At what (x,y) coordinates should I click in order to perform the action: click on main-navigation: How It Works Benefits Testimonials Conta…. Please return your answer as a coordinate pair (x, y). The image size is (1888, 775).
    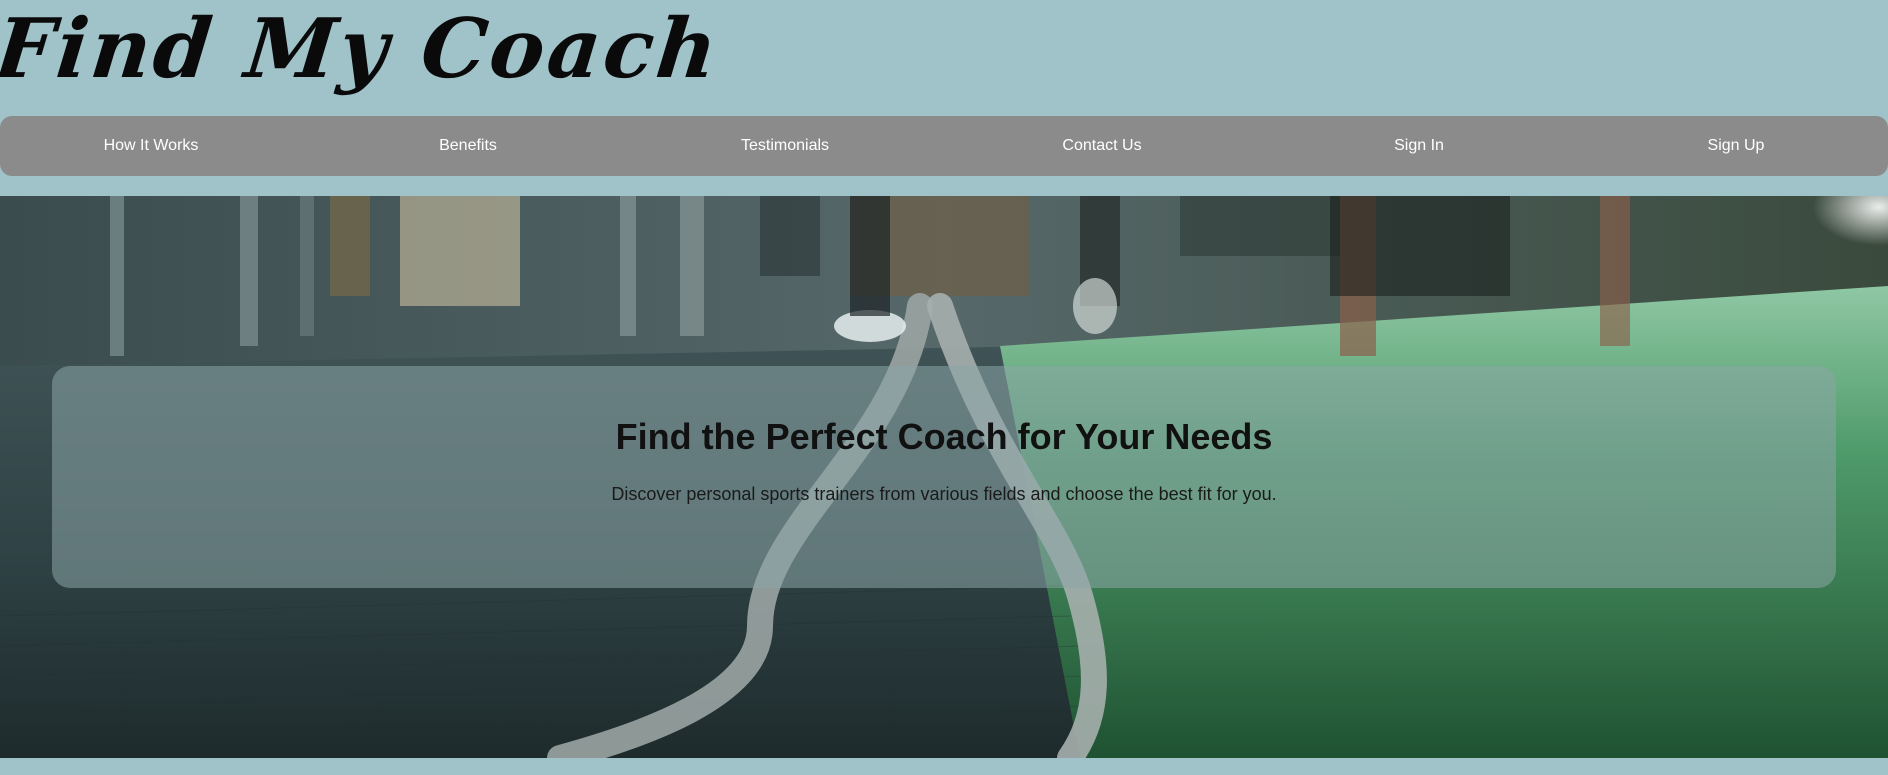
    Looking at the image, I should click on (944, 146).